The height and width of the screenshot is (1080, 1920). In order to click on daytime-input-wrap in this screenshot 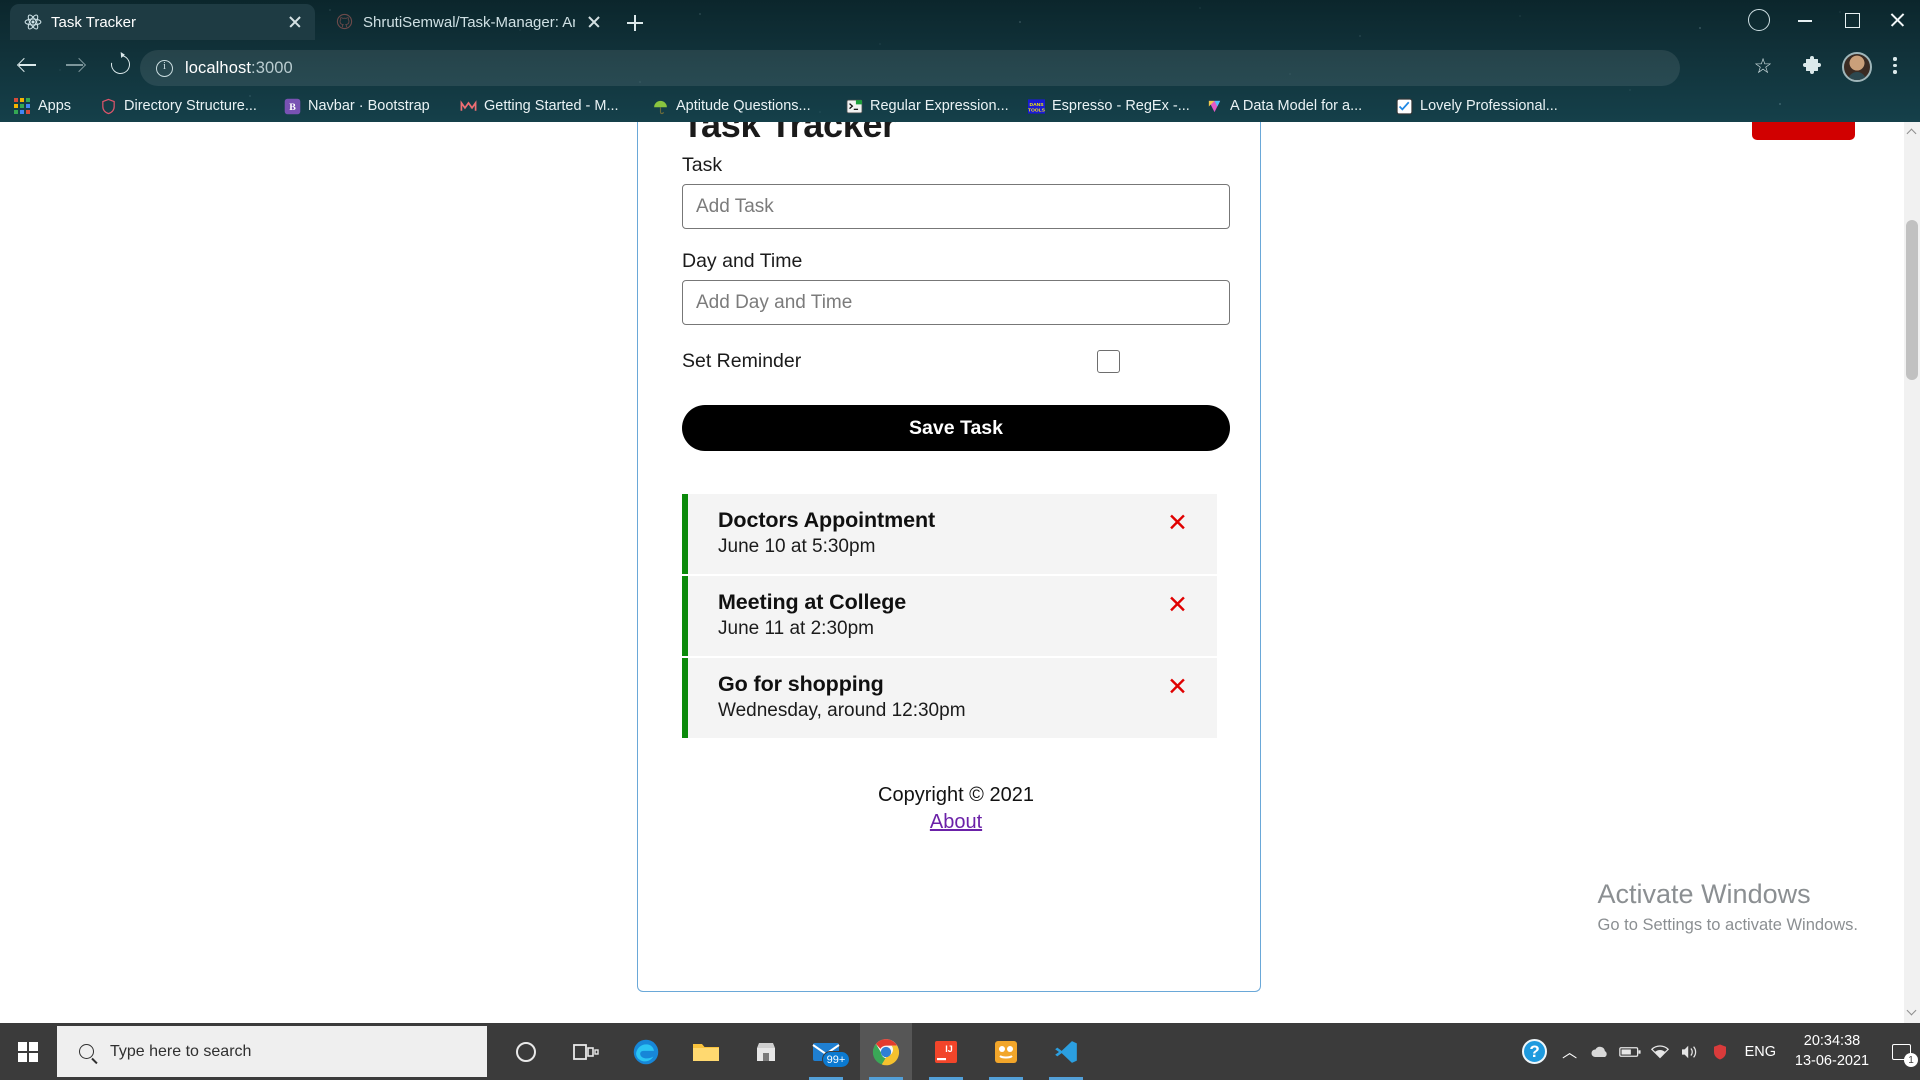, I will do `click(956, 302)`.